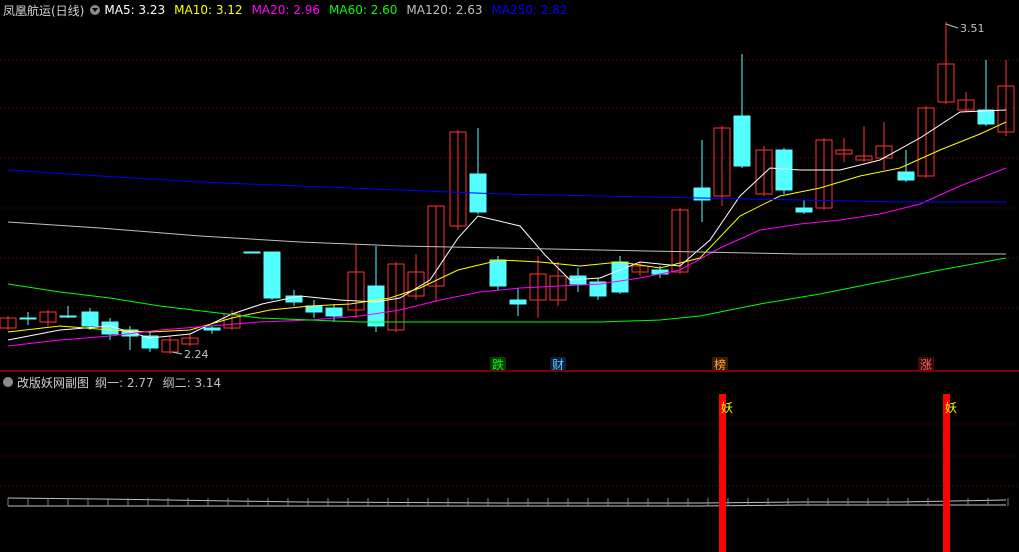 The height and width of the screenshot is (552, 1019). What do you see at coordinates (727, 408) in the screenshot?
I see `signal-label-0: 妖` at bounding box center [727, 408].